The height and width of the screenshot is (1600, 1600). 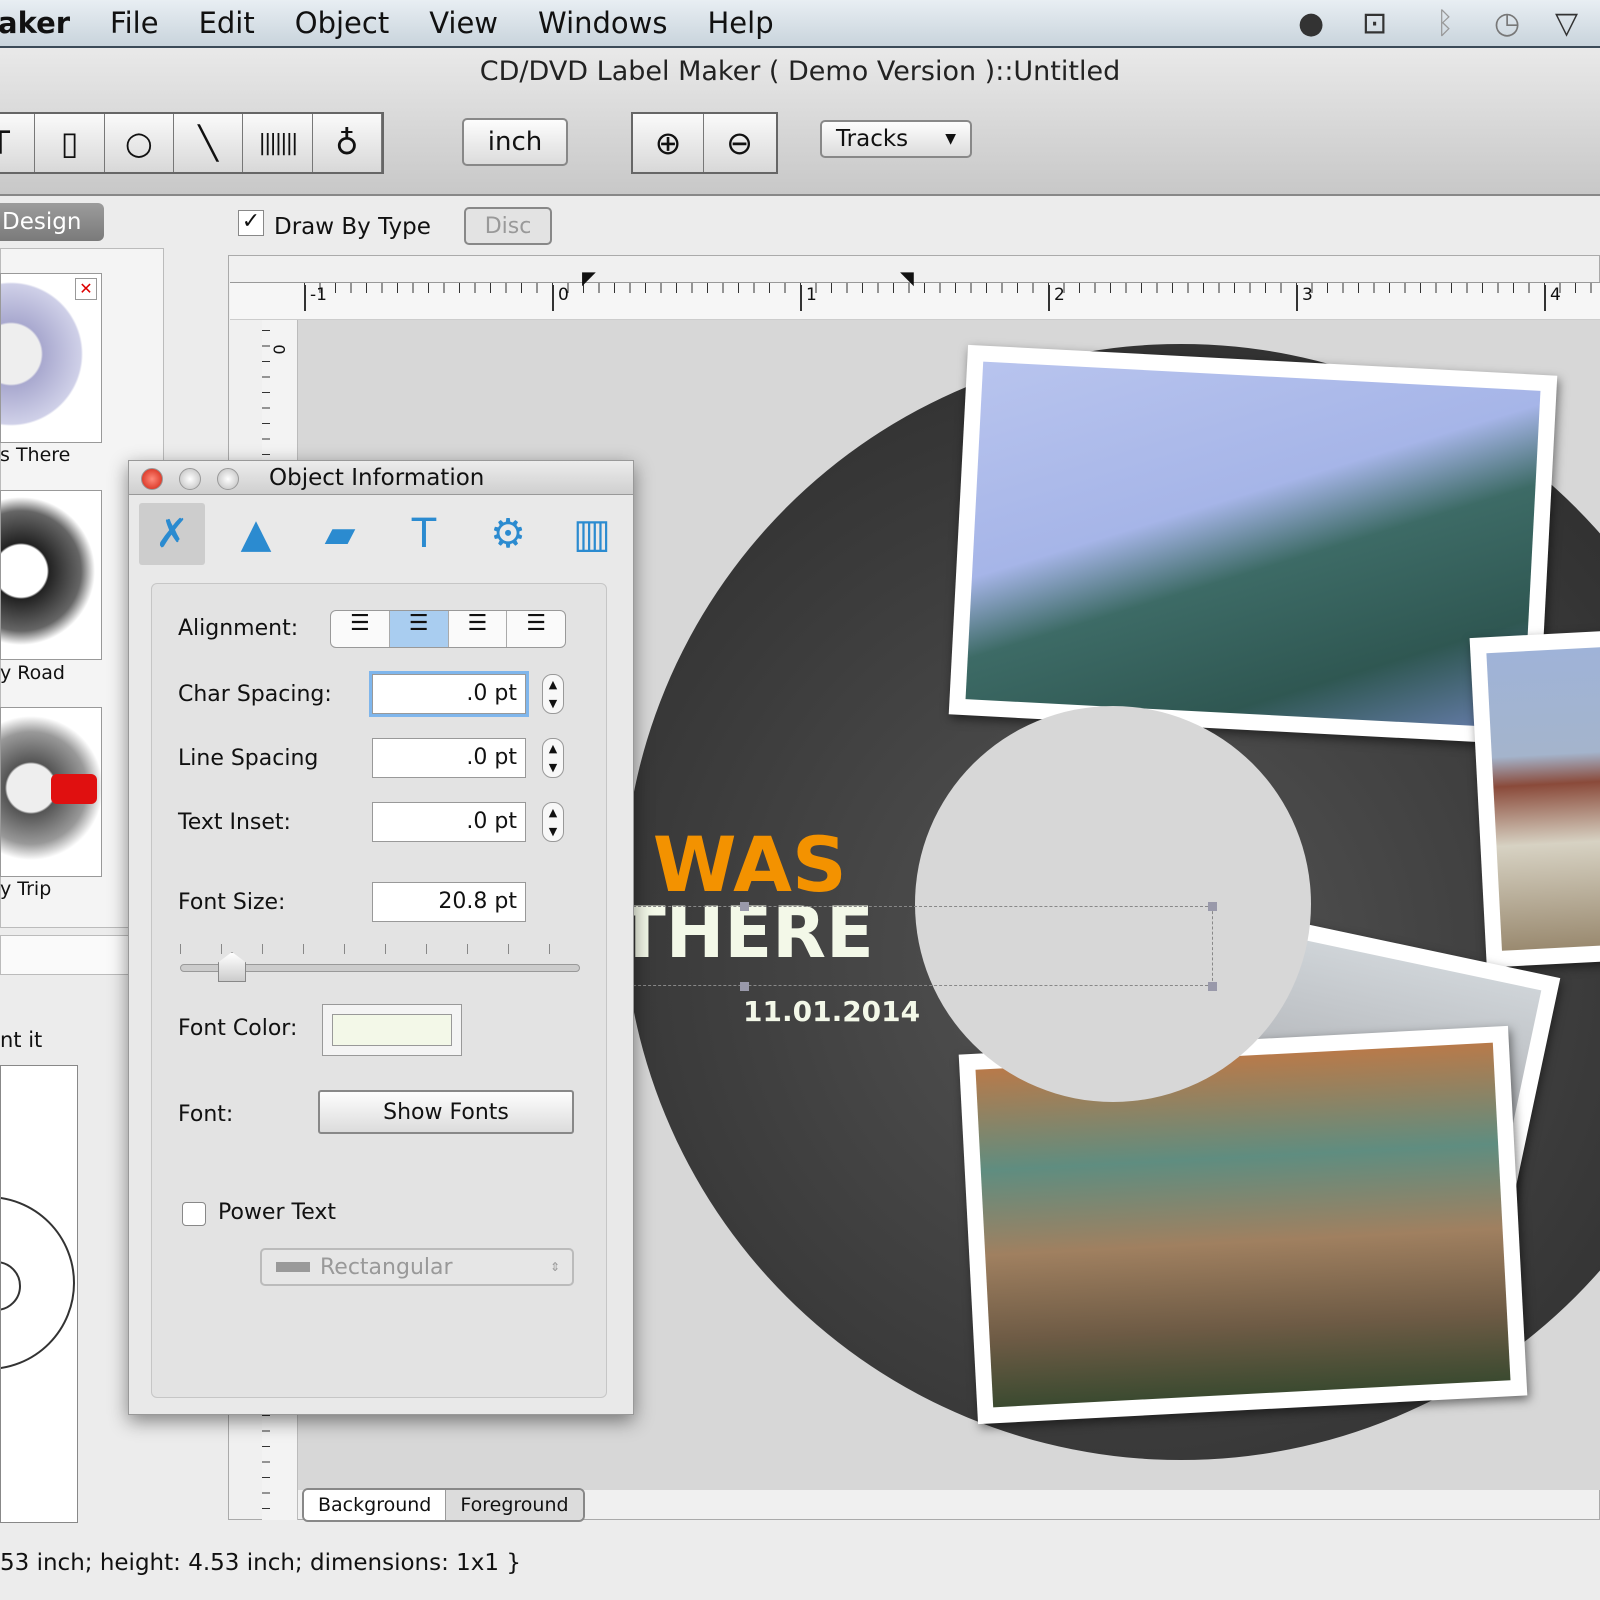 I want to click on margin-marker-left: ◤, so click(x=589, y=278).